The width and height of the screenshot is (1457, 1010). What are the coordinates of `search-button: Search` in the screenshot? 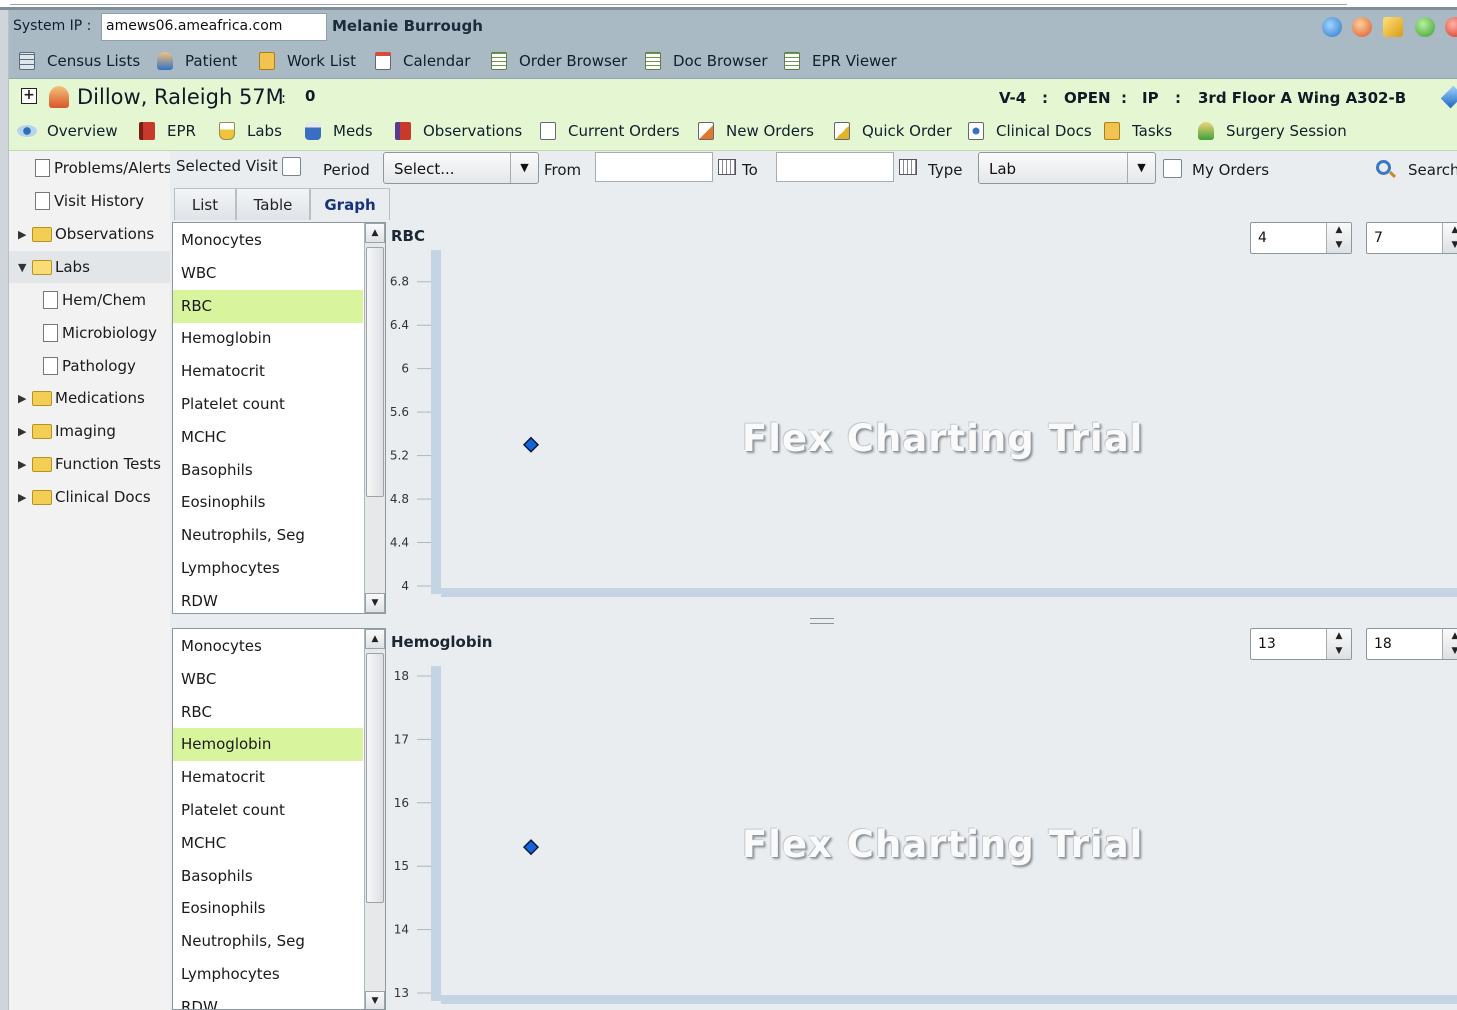 It's located at (1432, 170).